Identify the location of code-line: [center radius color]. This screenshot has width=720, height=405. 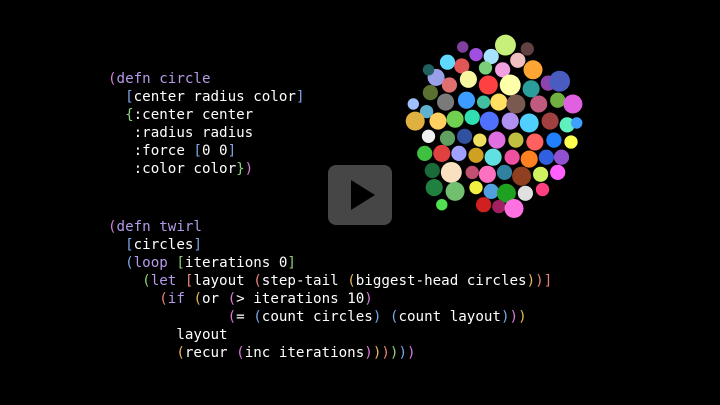
(206, 97).